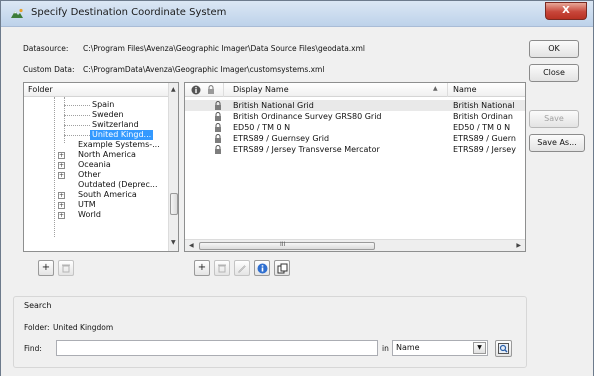  What do you see at coordinates (283, 244) in the screenshot?
I see `scroll-grip: III` at bounding box center [283, 244].